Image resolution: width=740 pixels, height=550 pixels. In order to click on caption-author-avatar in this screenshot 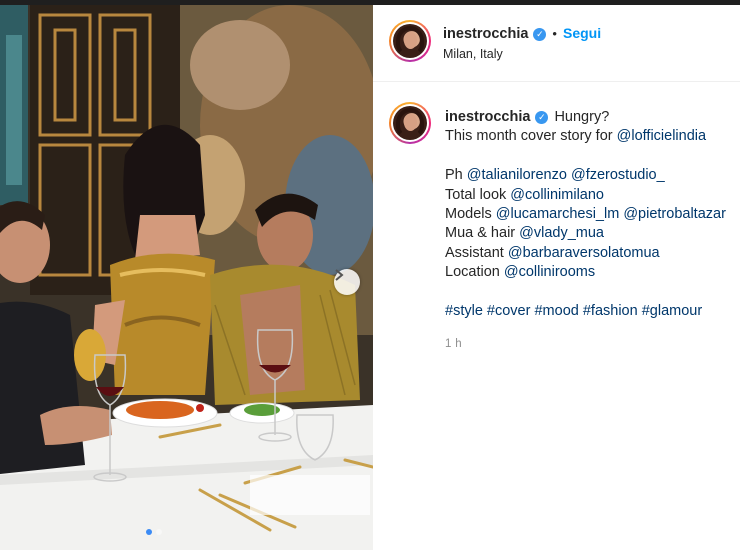, I will do `click(410, 123)`.